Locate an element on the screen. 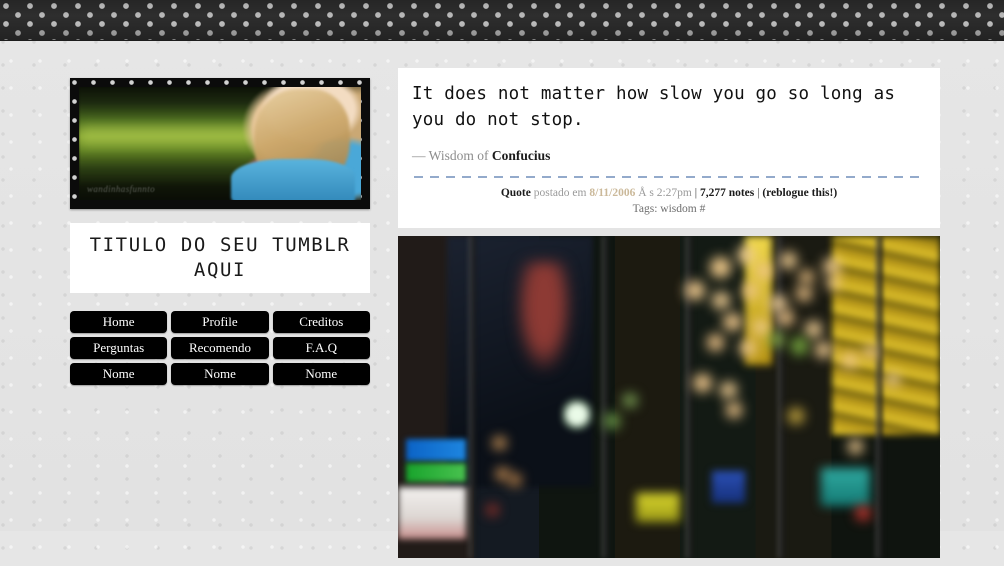  nav-home: Home is located at coordinates (119, 322).